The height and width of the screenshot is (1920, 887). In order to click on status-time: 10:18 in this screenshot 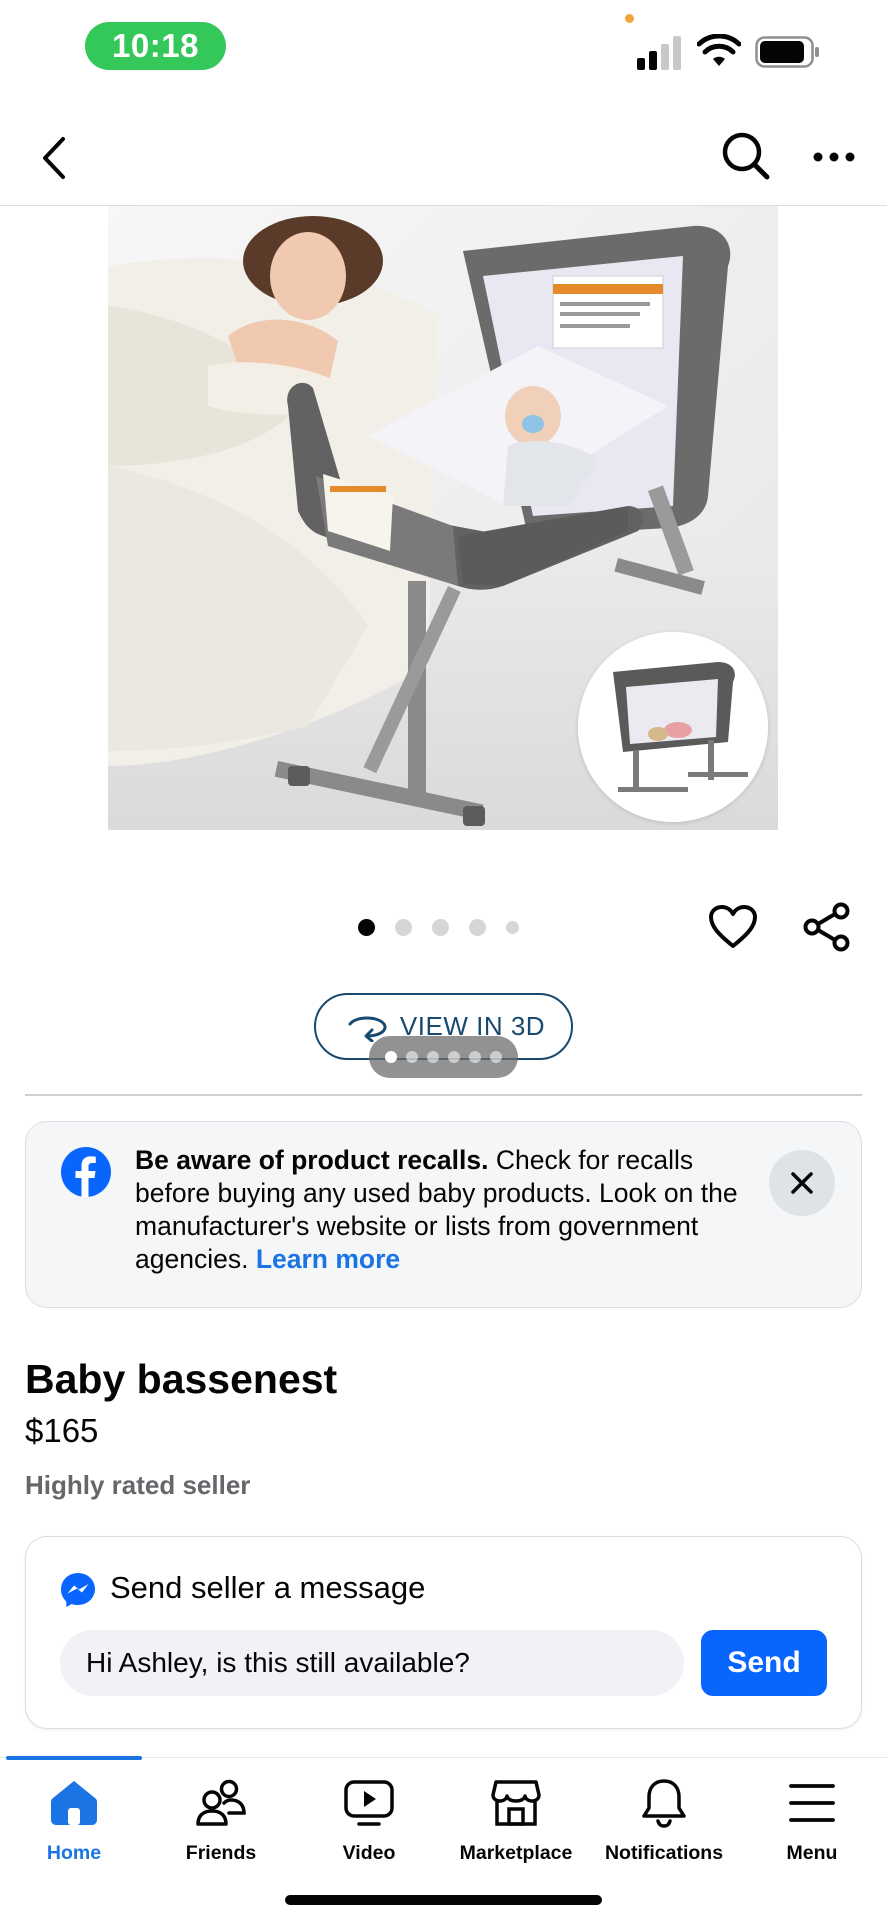, I will do `click(155, 46)`.